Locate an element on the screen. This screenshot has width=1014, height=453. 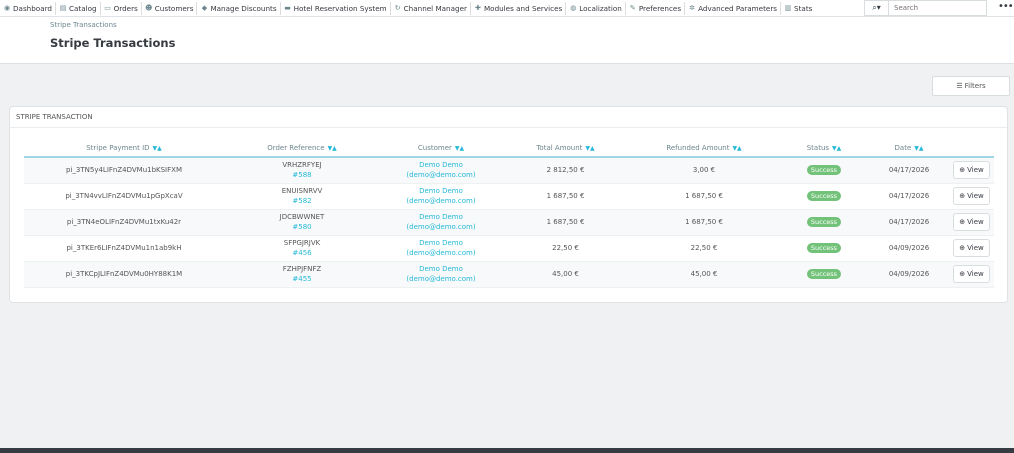
nav-item-label: Modules and Services is located at coordinates (523, 8).